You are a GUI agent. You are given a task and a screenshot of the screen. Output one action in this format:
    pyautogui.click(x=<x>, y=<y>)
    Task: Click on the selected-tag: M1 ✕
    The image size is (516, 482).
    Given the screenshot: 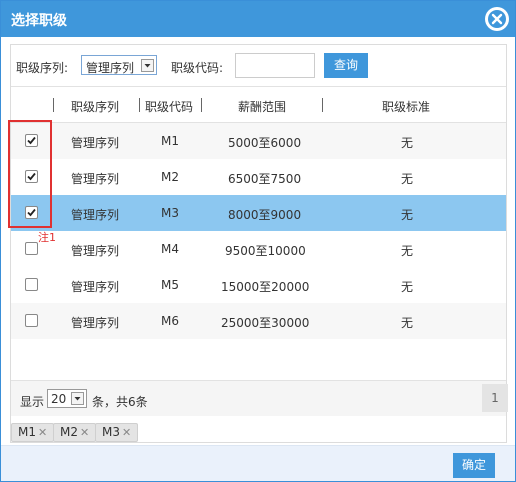 What is the action you would take?
    pyautogui.click(x=33, y=432)
    